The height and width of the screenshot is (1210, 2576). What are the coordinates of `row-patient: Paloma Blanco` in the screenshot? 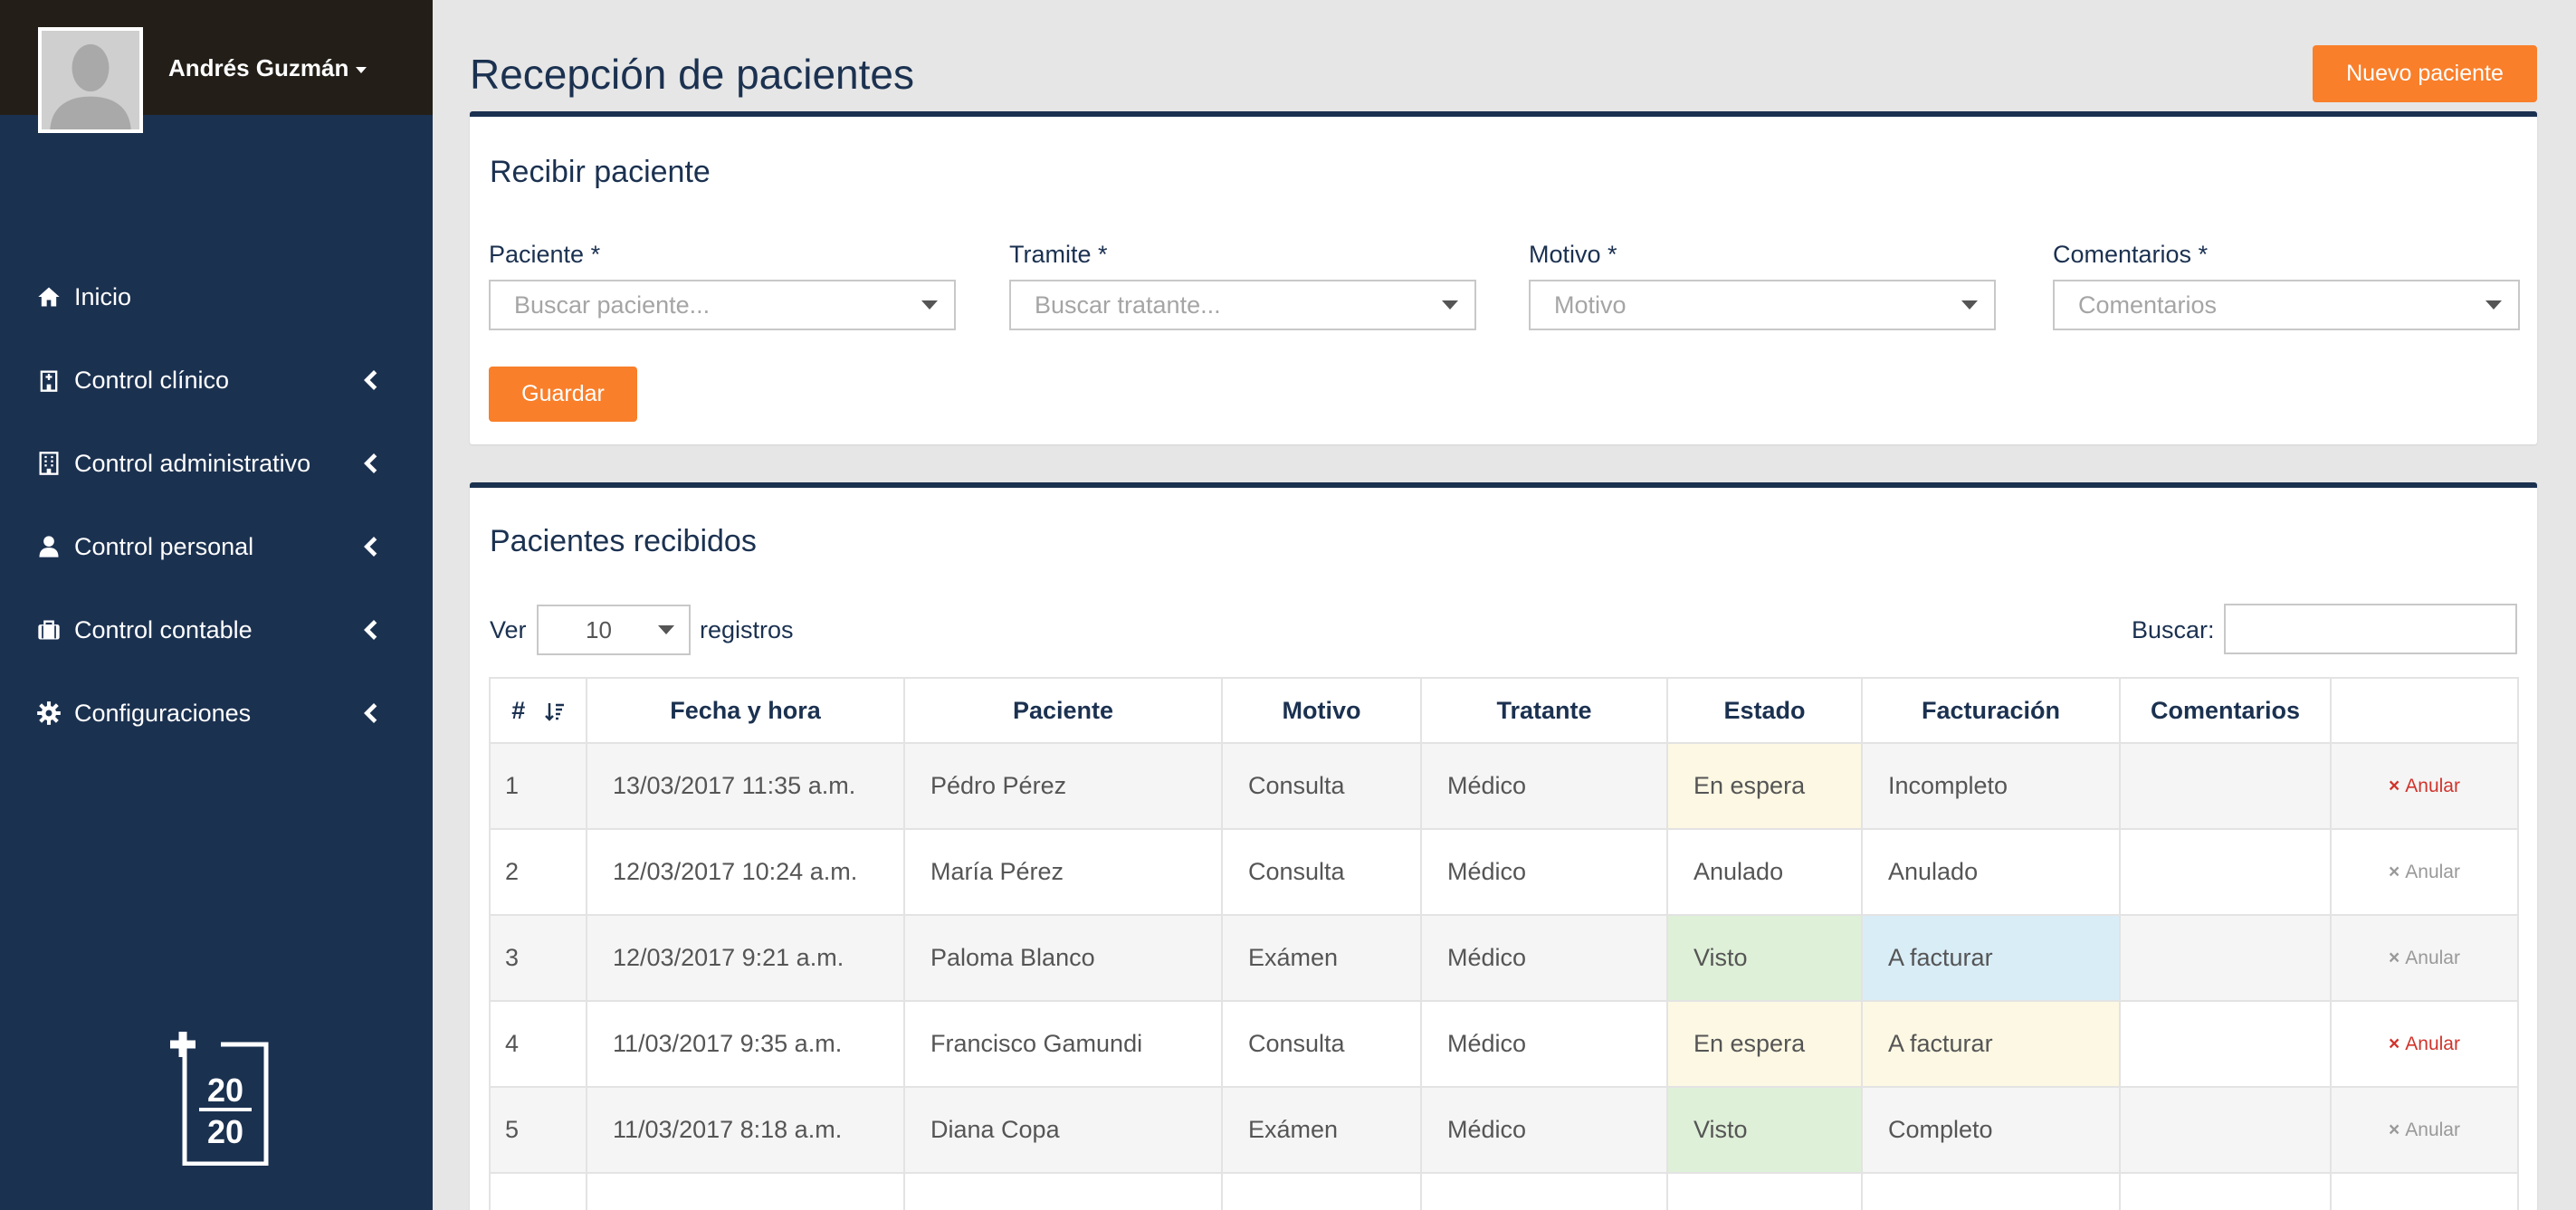 It's located at (1063, 958).